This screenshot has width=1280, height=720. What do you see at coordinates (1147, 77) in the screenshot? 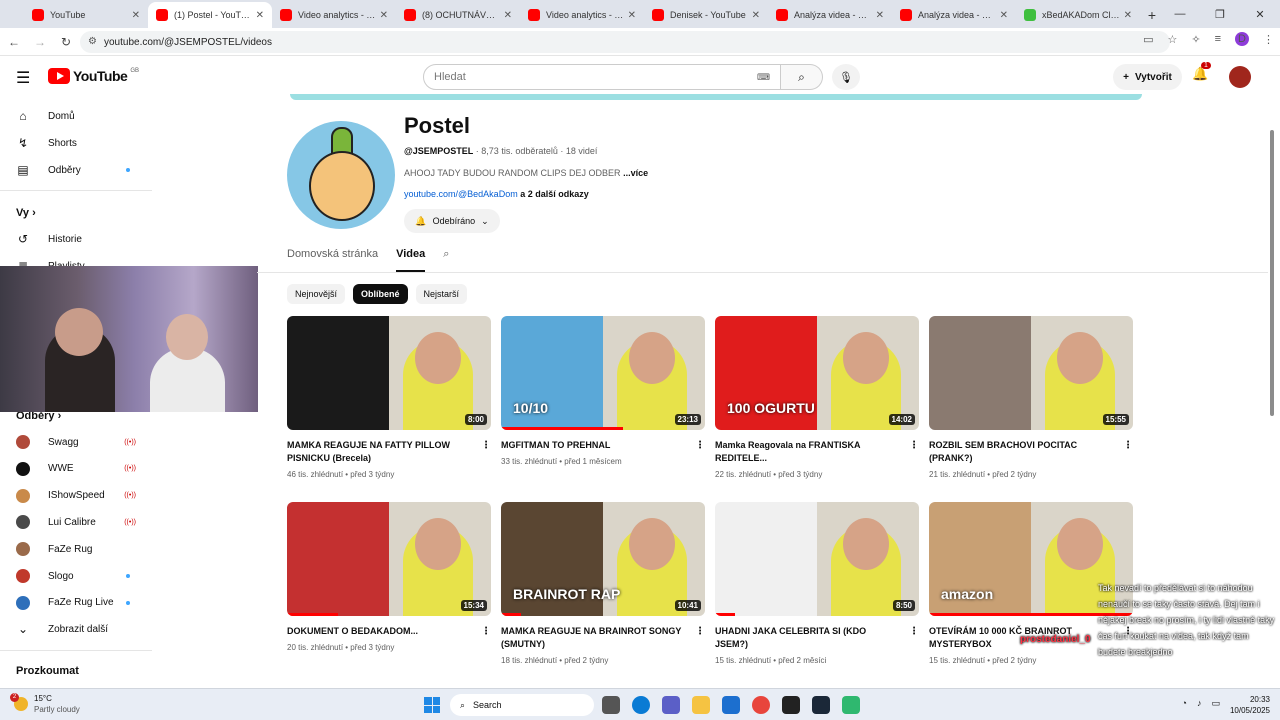
I see `create-button: + Vytvořit` at bounding box center [1147, 77].